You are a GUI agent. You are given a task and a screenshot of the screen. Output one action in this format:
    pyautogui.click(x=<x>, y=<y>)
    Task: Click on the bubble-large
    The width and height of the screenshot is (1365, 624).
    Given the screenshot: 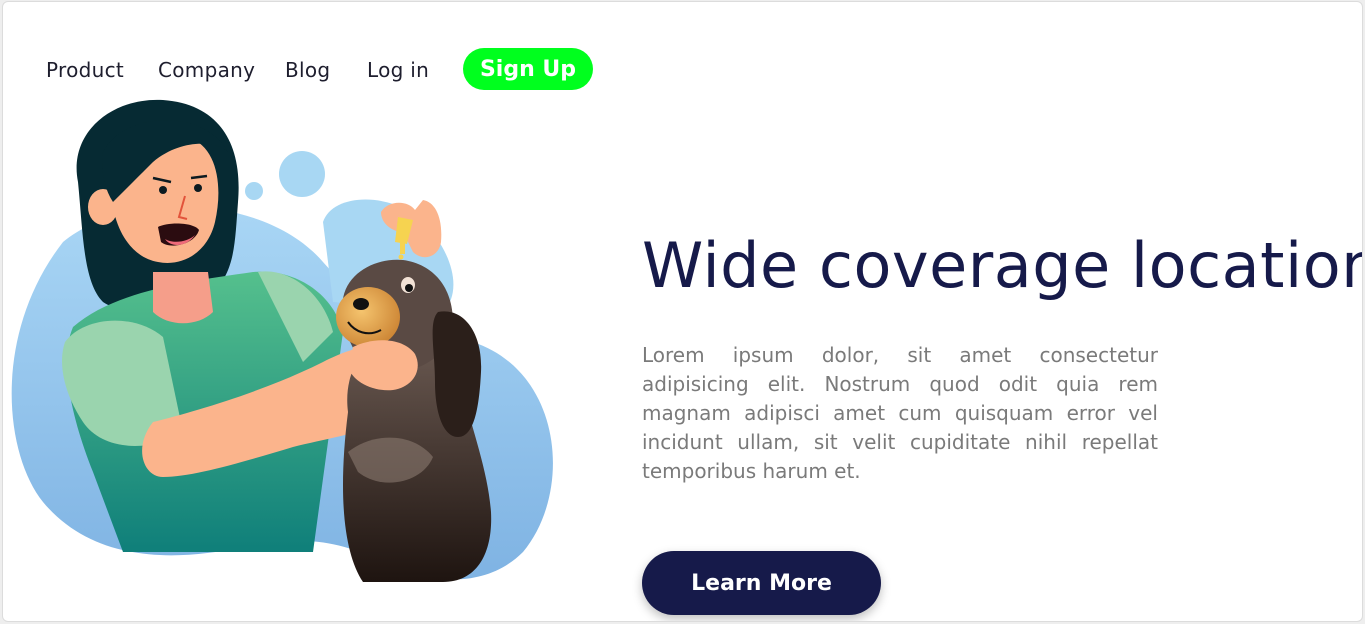 What is the action you would take?
    pyautogui.click(x=302, y=174)
    